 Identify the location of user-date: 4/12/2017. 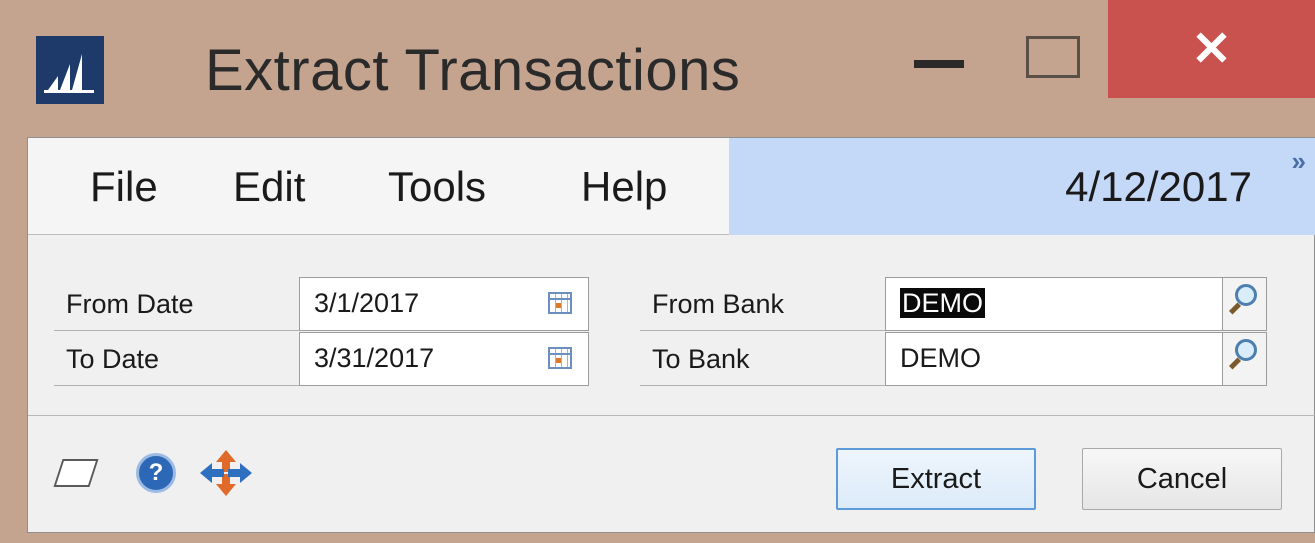
(1158, 186).